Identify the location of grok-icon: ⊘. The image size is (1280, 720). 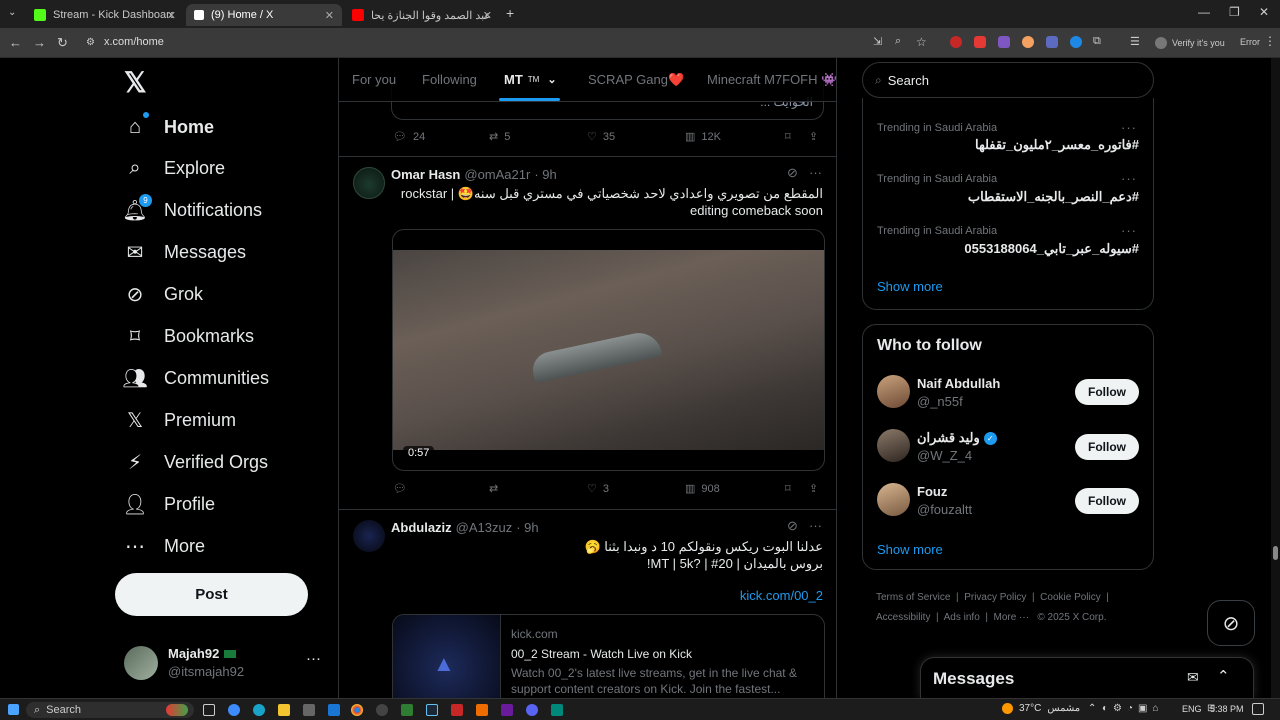
(792, 526).